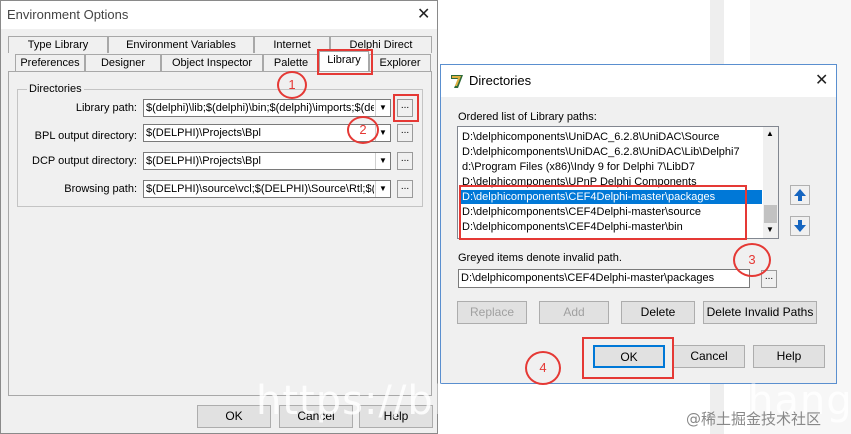  I want to click on list-label: Ordered list of Library paths:, so click(527, 117).